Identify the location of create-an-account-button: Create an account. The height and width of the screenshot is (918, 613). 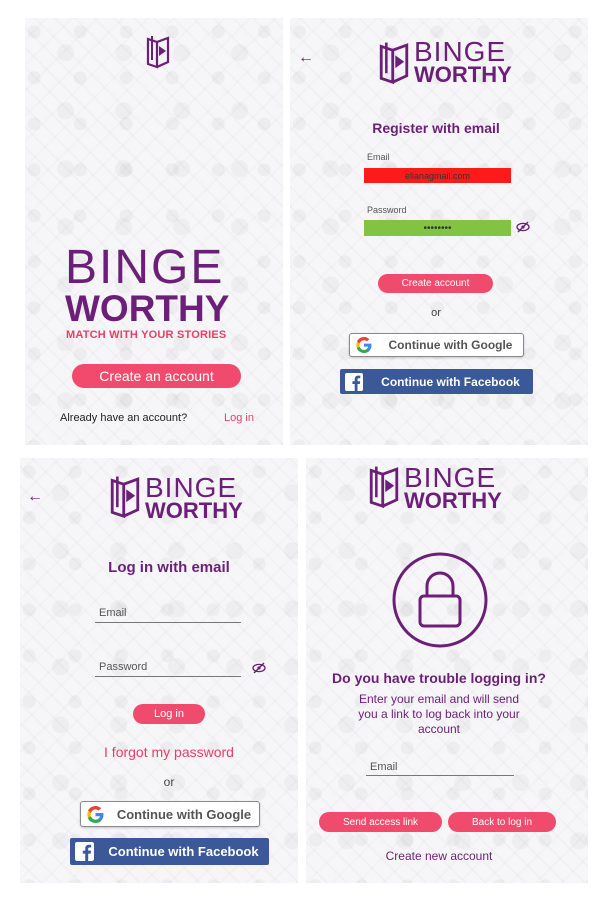
(156, 376).